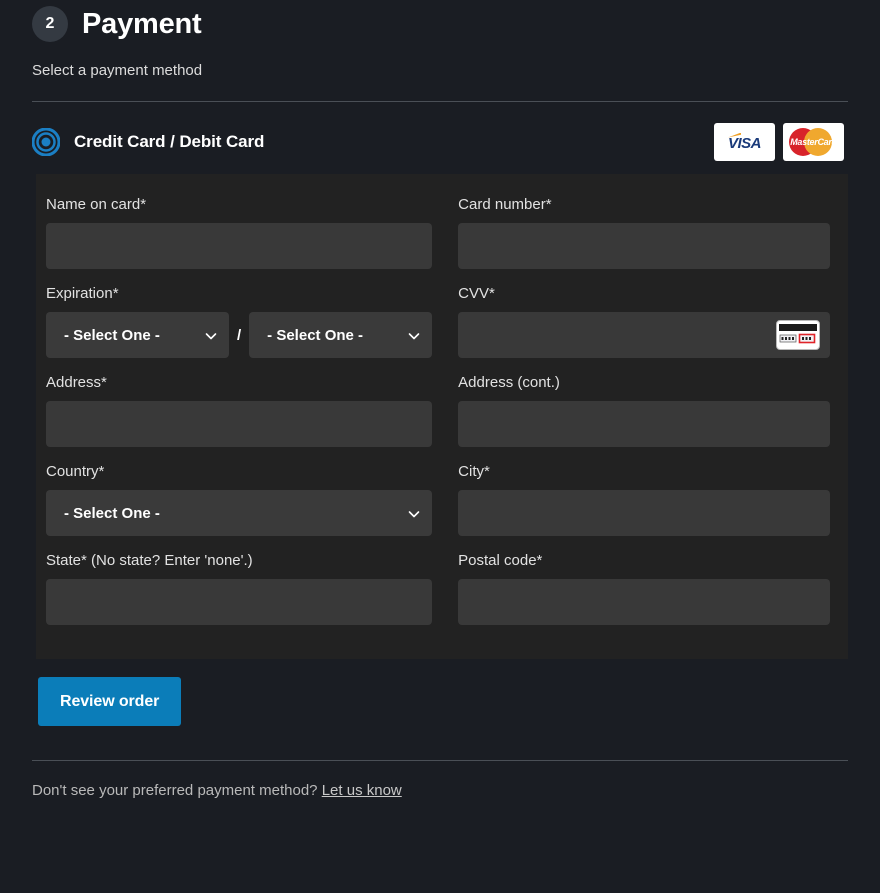 This screenshot has height=893, width=880. I want to click on name-on-card-label: Name on card*, so click(96, 204).